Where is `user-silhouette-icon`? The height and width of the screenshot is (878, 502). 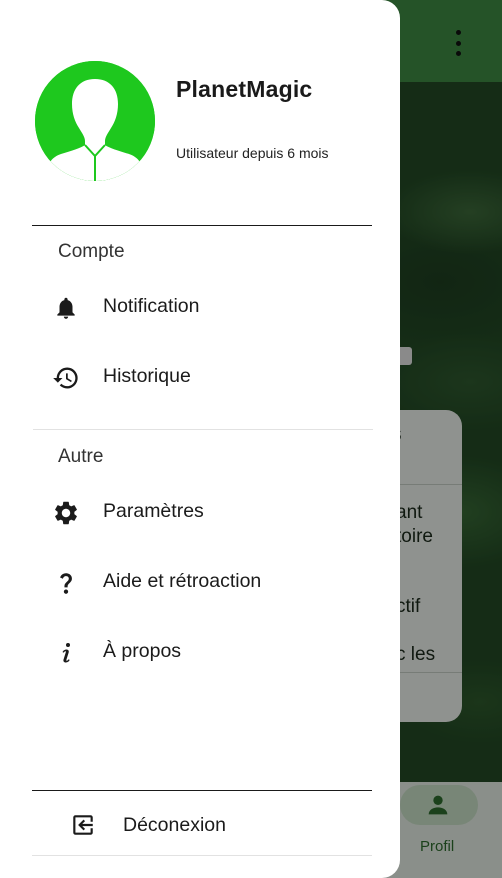
user-silhouette-icon is located at coordinates (95, 121).